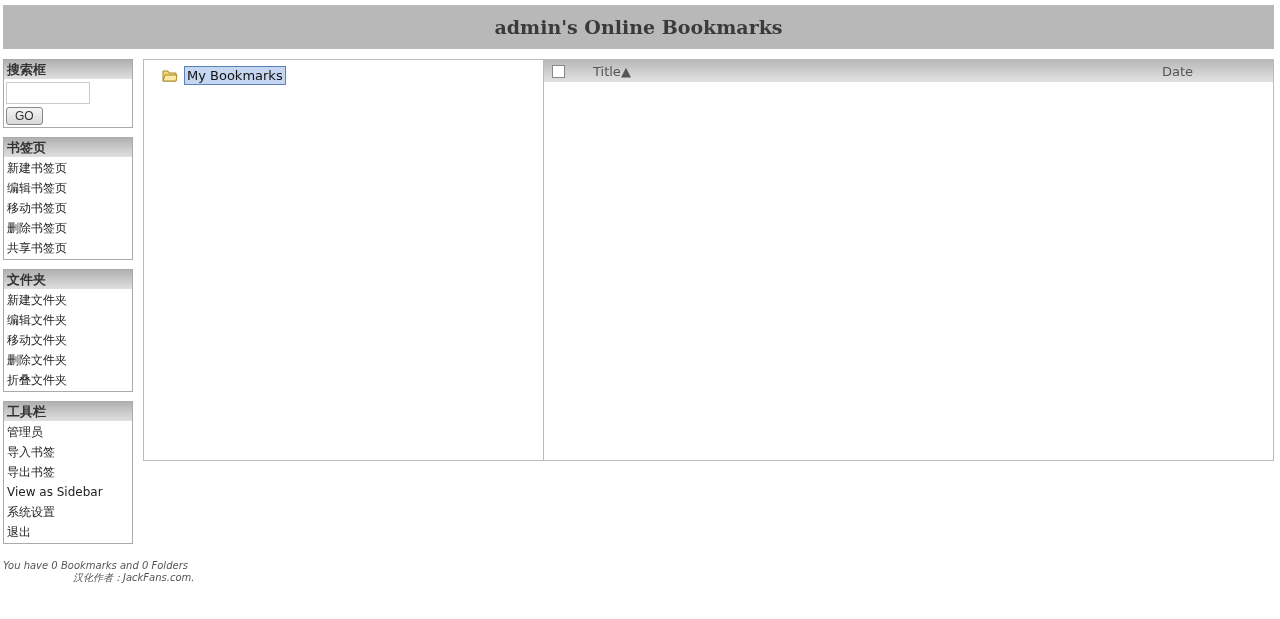  Describe the element at coordinates (68, 411) in the screenshot. I see `panel-title: 工具栏` at that location.